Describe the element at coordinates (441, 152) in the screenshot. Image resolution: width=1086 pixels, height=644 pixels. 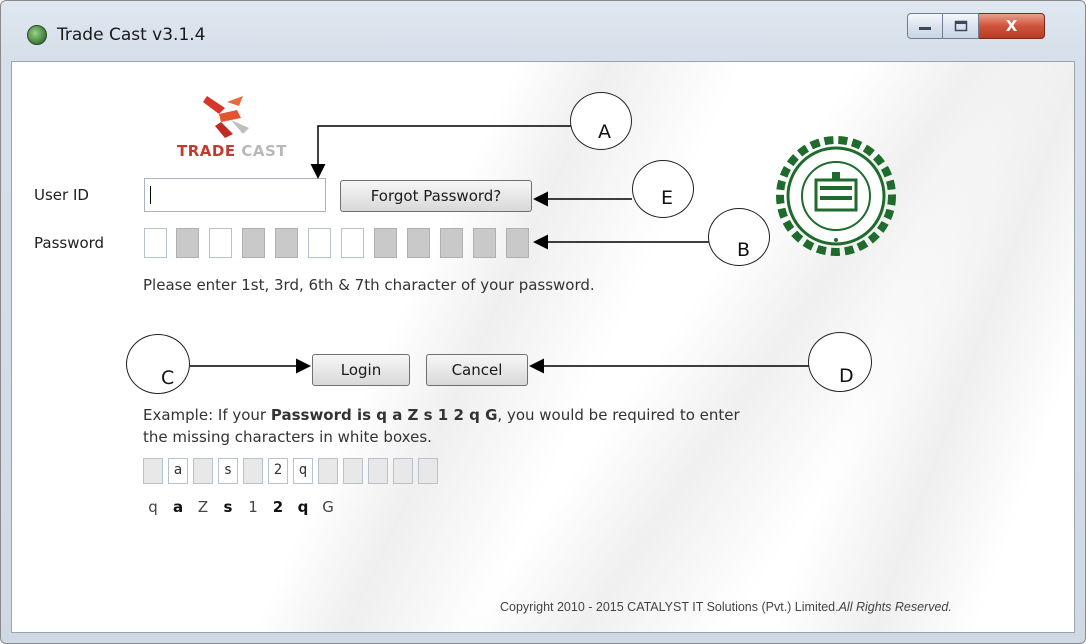
I see `arrow-a` at that location.